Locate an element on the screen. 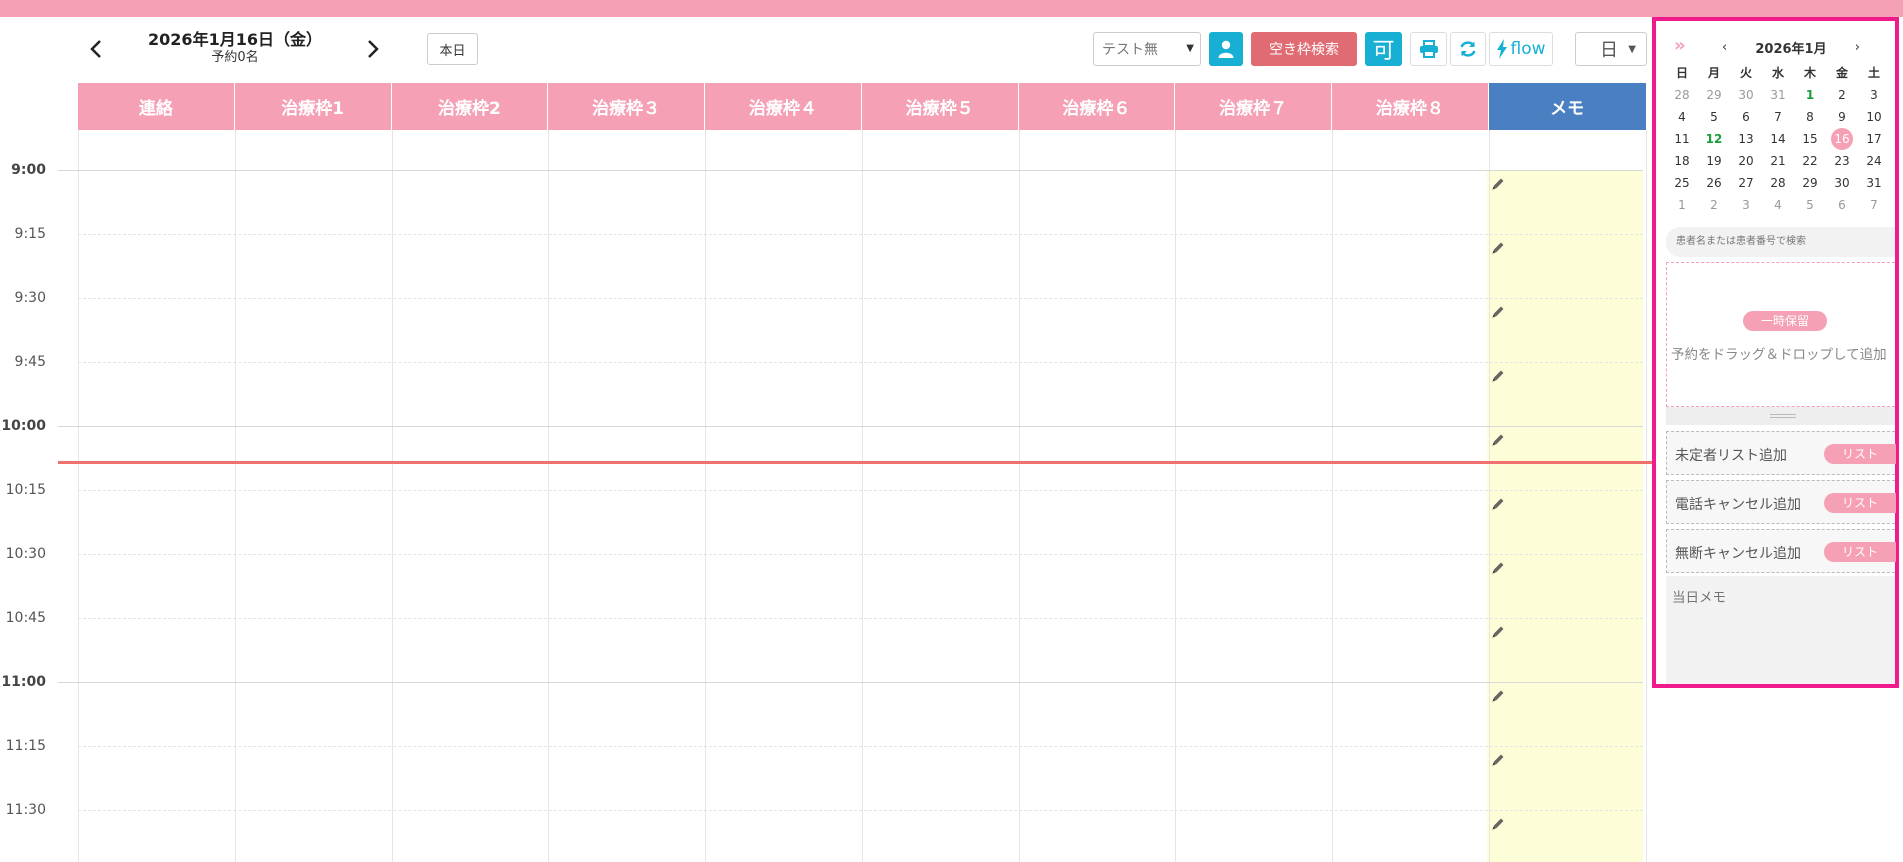  mini-calendar-week: 28 29 30 31 1 2 3 is located at coordinates (1778, 95).